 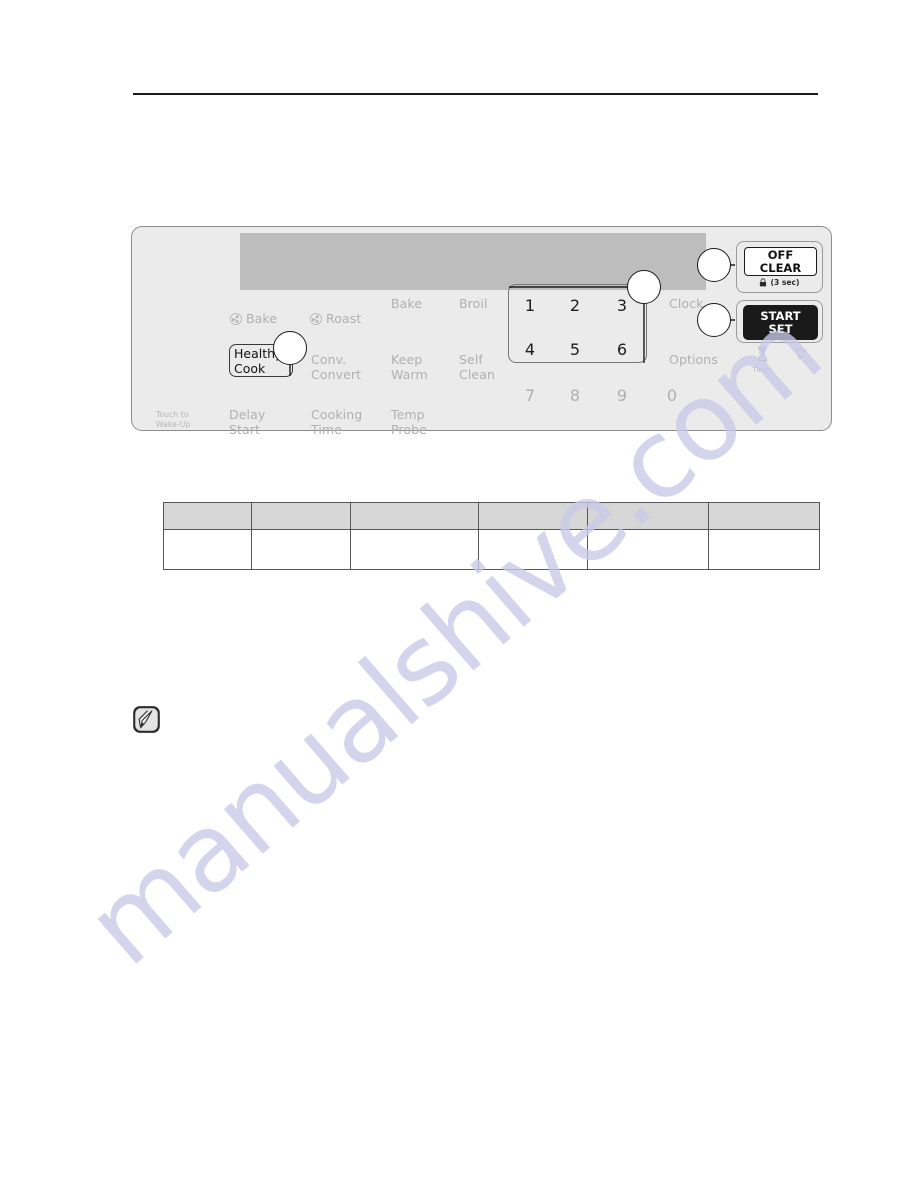 I want to click on timer-indicator-label: Timer, so click(x=762, y=370).